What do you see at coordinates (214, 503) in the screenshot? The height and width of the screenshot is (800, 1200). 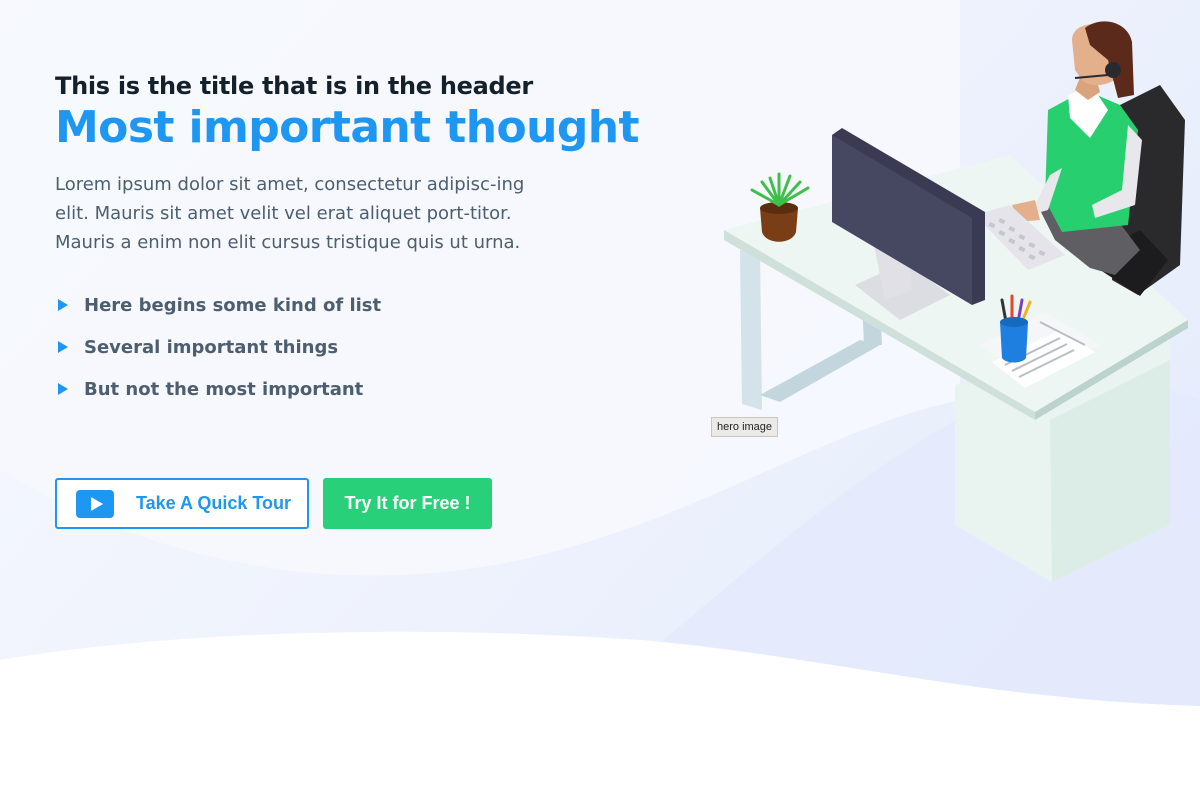 I see `quick-tour-label: Take A Quick Tour` at bounding box center [214, 503].